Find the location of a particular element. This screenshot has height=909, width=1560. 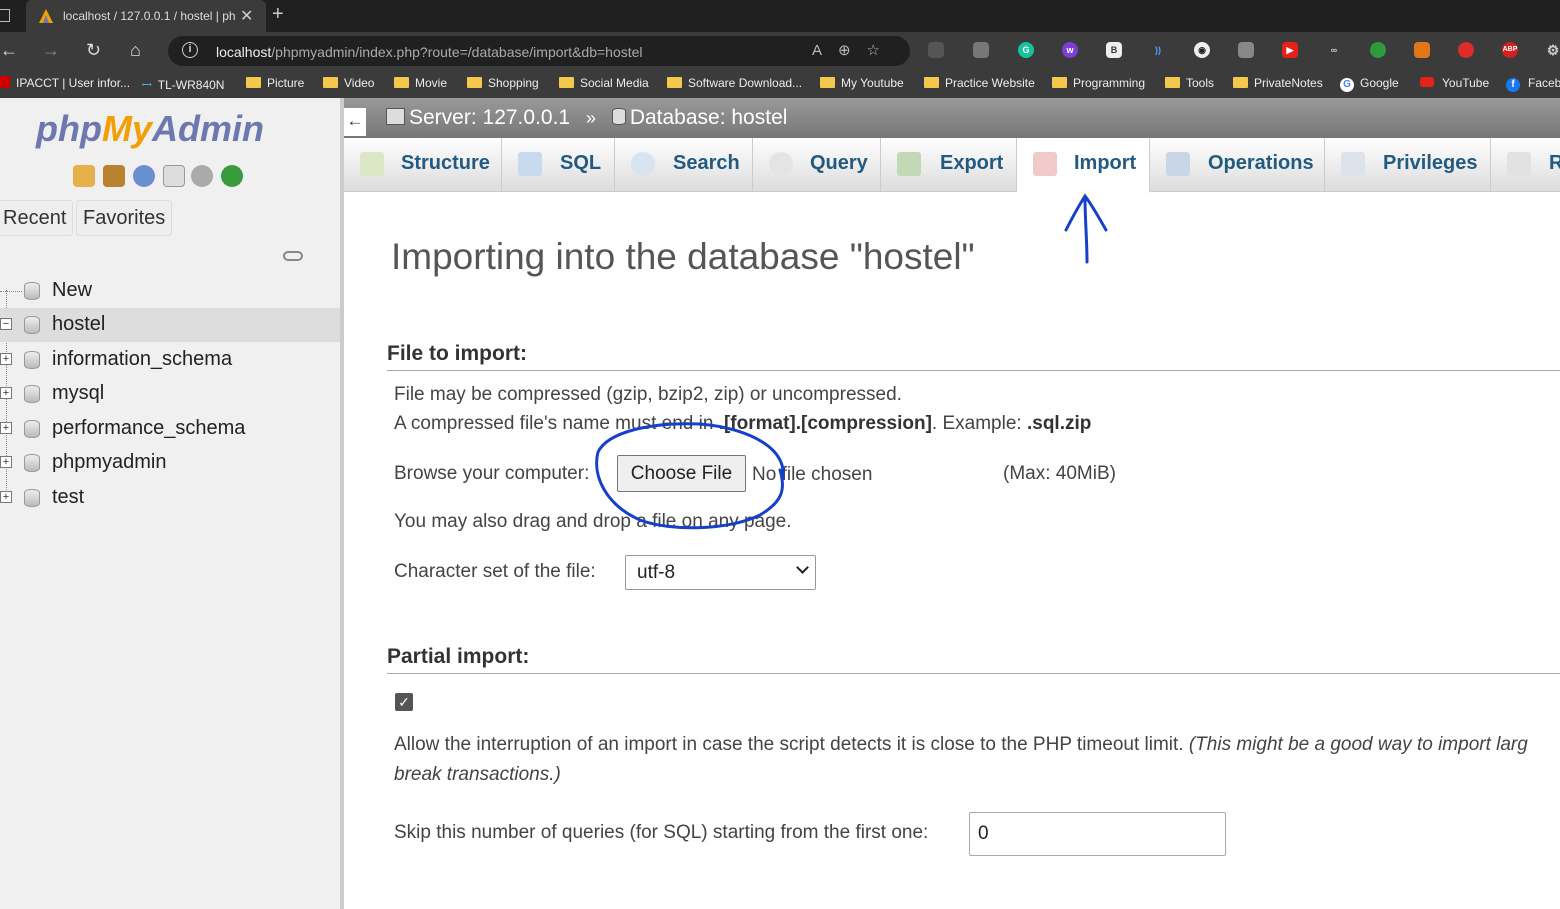

bookmark-item: YouTube is located at coordinates (1454, 83).